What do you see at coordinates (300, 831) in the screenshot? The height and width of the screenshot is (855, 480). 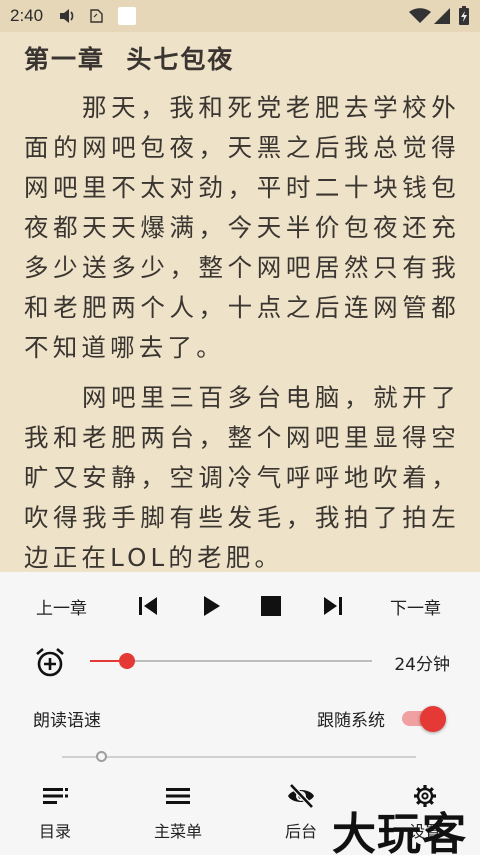 I see `nav-label: 后台` at bounding box center [300, 831].